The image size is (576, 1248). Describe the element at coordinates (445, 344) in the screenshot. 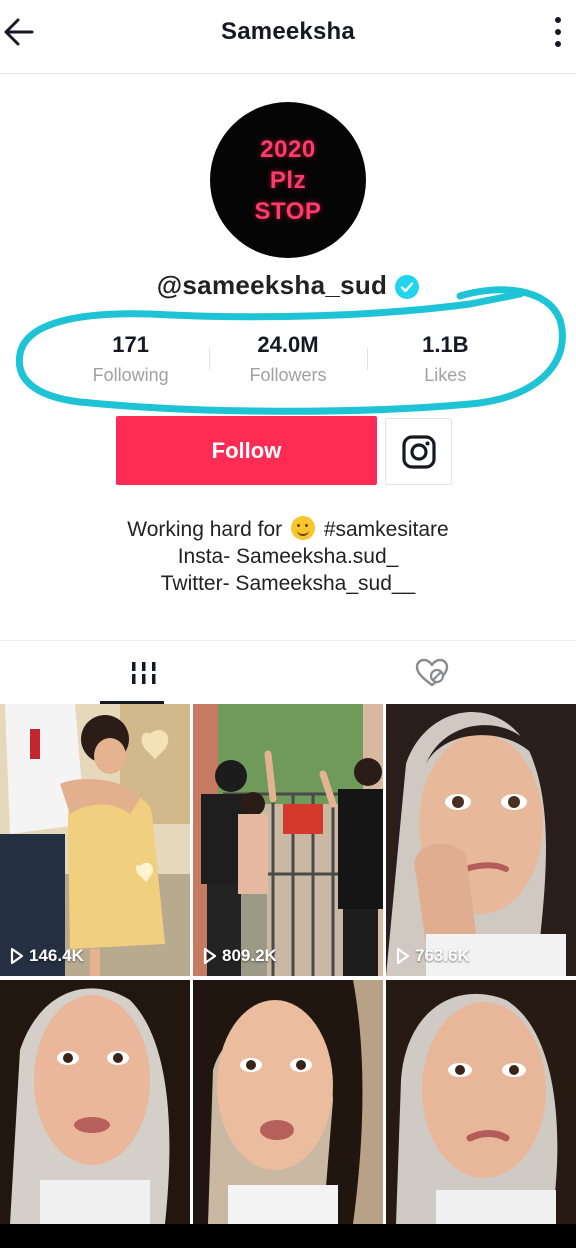

I see `stat-value: 1.1B` at that location.